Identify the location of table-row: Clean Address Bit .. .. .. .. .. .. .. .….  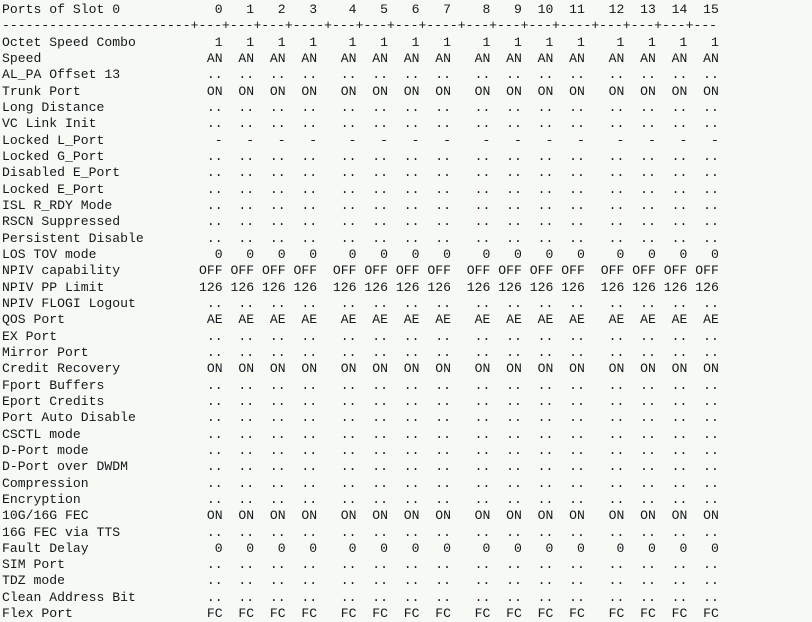
(360, 597).